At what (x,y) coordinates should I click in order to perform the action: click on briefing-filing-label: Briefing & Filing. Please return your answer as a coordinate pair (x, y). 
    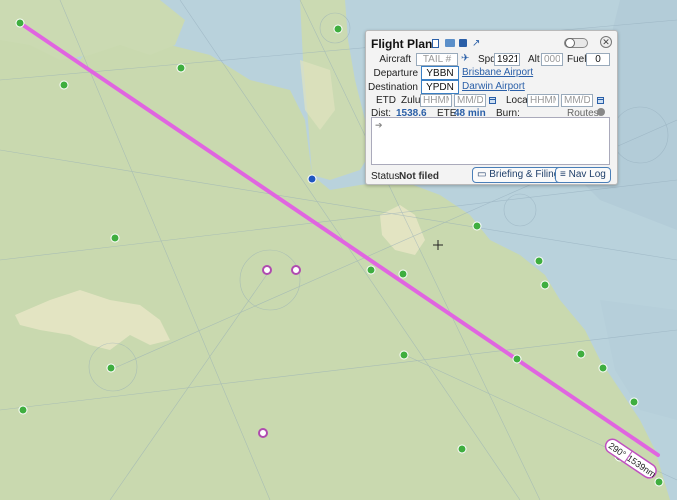
    Looking at the image, I should click on (524, 174).